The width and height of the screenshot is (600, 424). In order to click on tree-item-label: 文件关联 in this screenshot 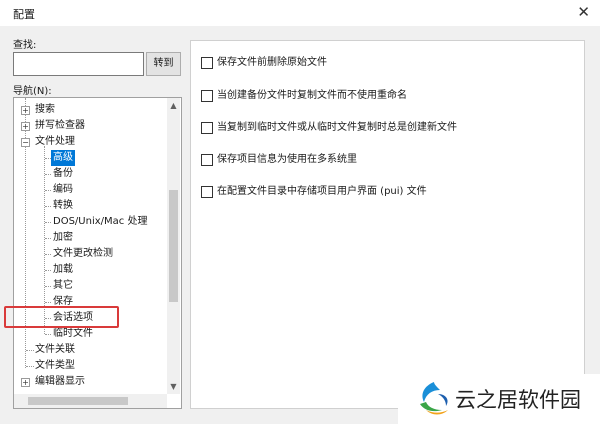, I will do `click(55, 349)`.